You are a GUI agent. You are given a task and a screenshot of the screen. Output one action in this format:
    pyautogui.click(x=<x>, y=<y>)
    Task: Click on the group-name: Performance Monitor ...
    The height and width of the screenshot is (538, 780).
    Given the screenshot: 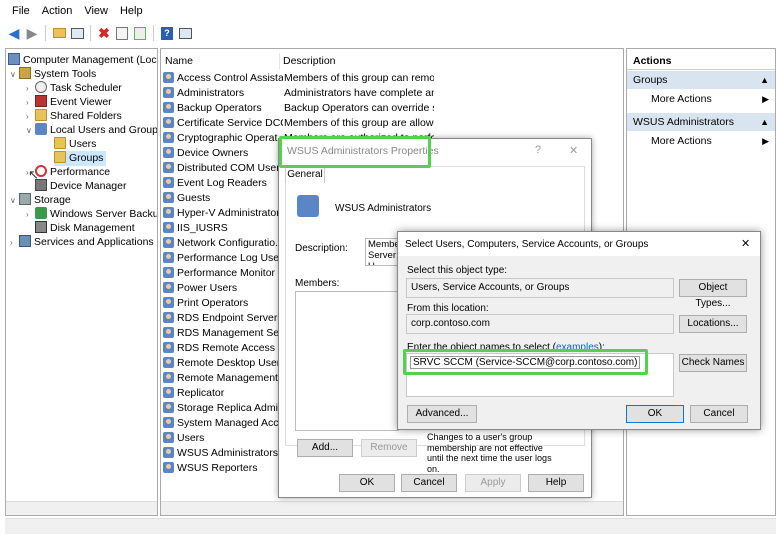 What is the action you would take?
    pyautogui.click(x=230, y=273)
    